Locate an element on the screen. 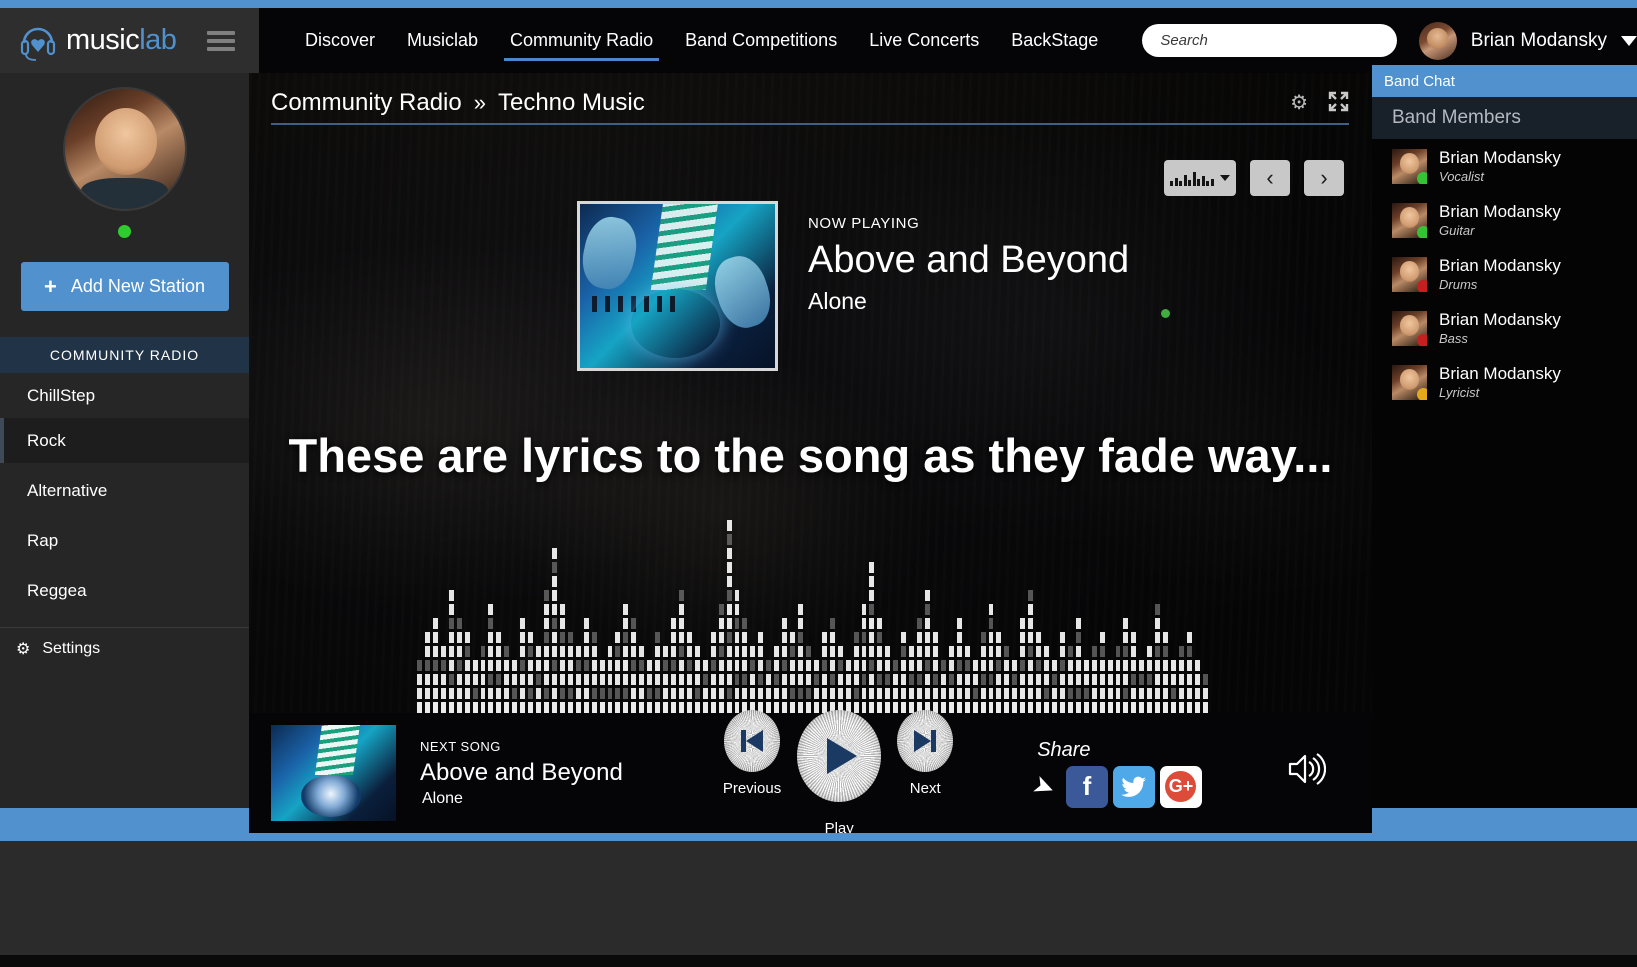  user-menu: Brian Modansky is located at coordinates (1527, 40).